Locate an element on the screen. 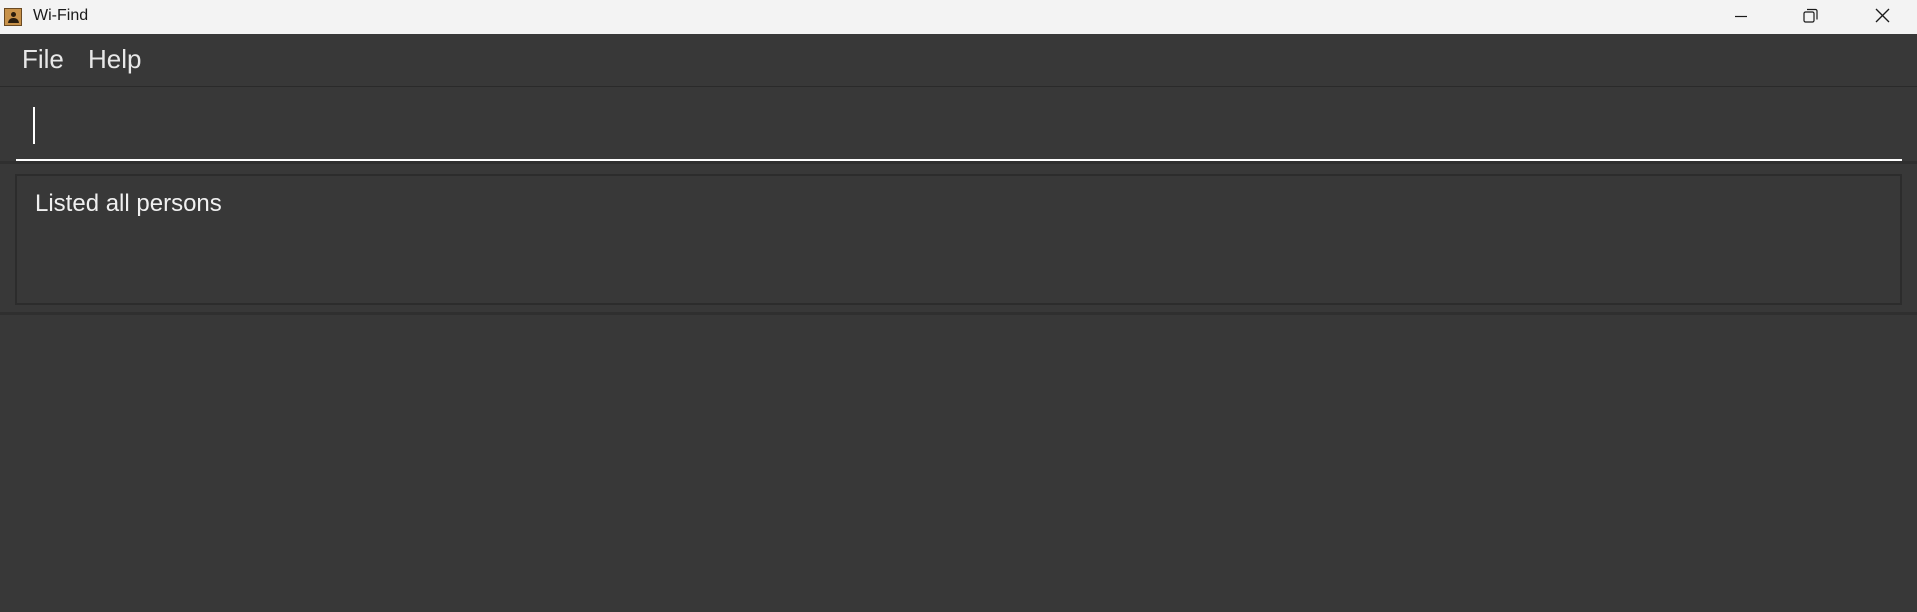 This screenshot has height=612, width=1917. maximize-button is located at coordinates (1809, 17).